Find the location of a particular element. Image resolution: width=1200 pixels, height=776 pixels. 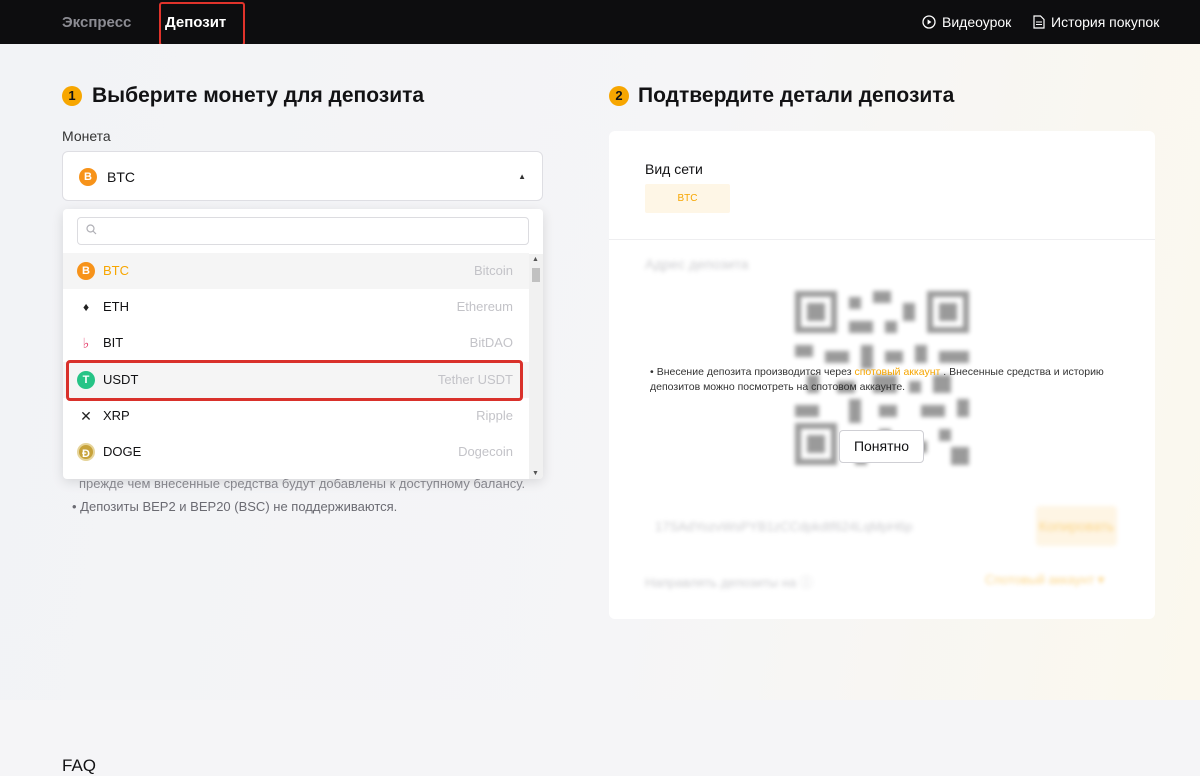

coin-option-name: Bitcoin is located at coordinates (493, 270).